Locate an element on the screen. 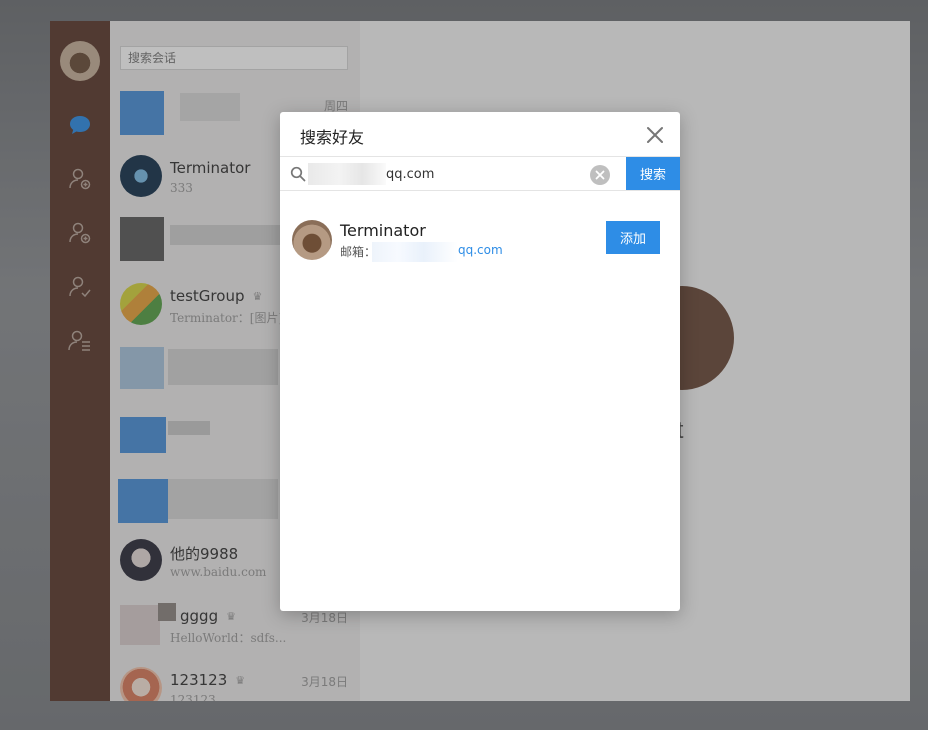 This screenshot has width=928, height=730. avatar is located at coordinates (312, 240).